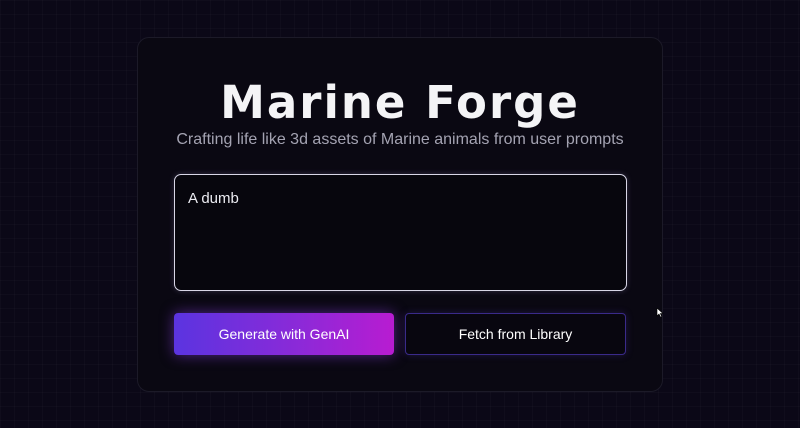 This screenshot has height=428, width=800. I want to click on fetch-button-label: Fetch from Library, so click(515, 334).